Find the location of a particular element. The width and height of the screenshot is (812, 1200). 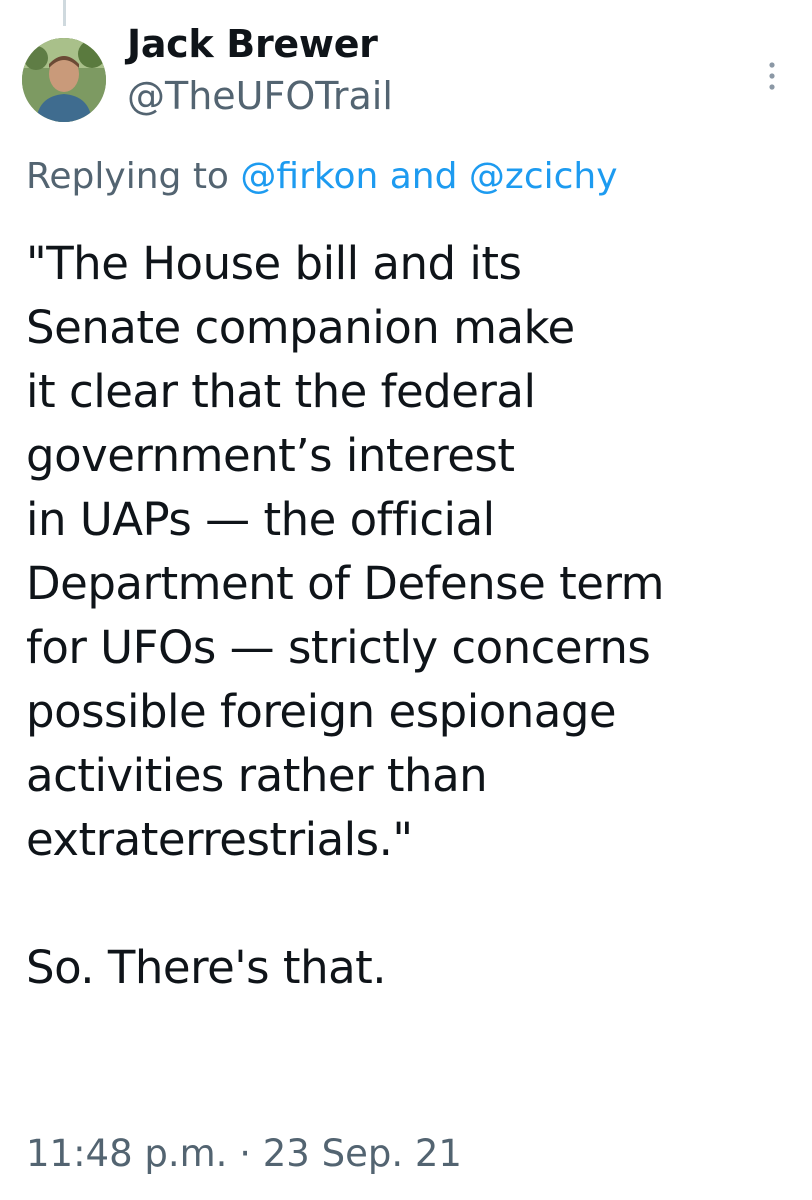

thread-connector-line is located at coordinates (64, 13).